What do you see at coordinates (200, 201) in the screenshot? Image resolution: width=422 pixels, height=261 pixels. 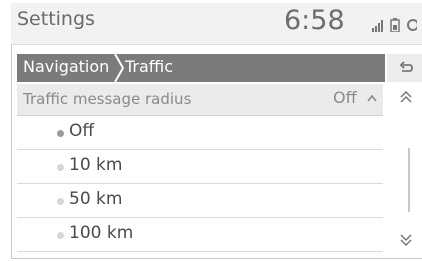 I see `option-50km: 50 km` at bounding box center [200, 201].